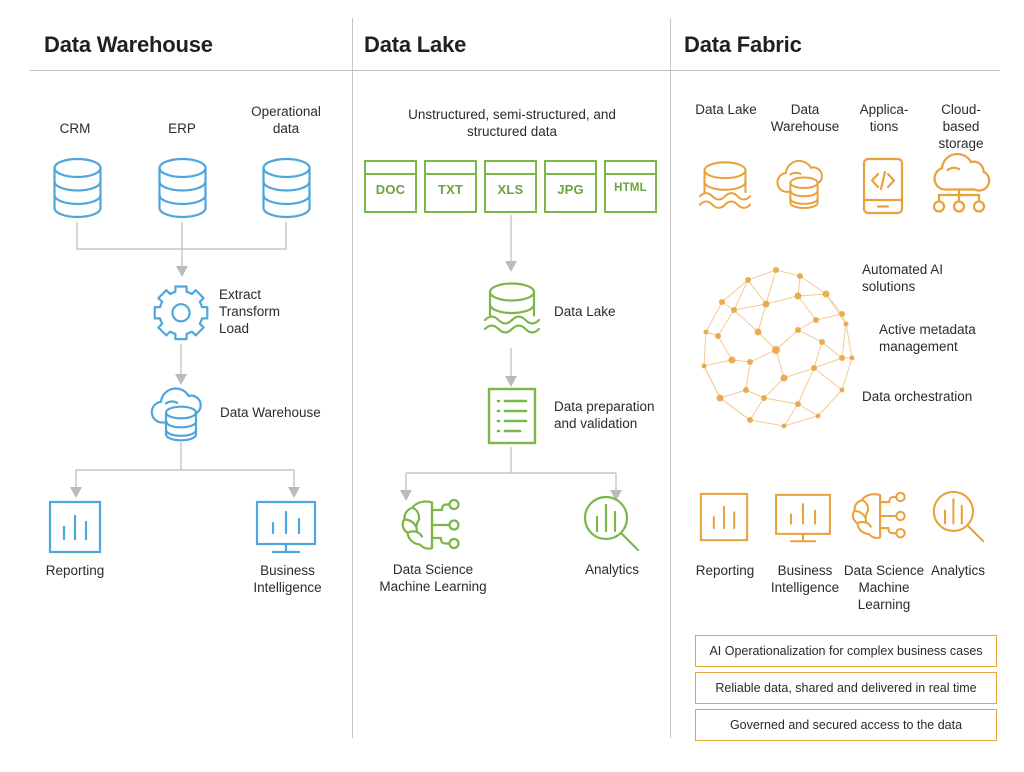 The width and height of the screenshot is (1024, 772). I want to click on header-divider, so click(515, 70).